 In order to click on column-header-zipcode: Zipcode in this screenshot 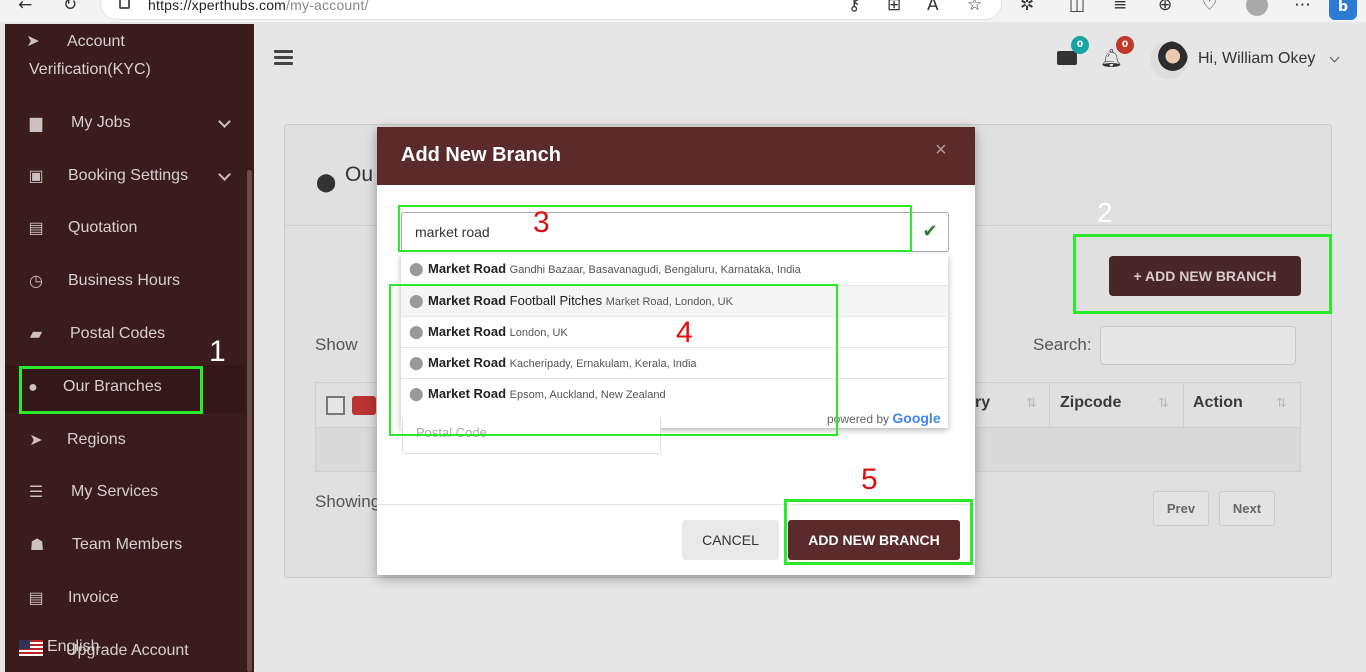, I will do `click(1090, 403)`.